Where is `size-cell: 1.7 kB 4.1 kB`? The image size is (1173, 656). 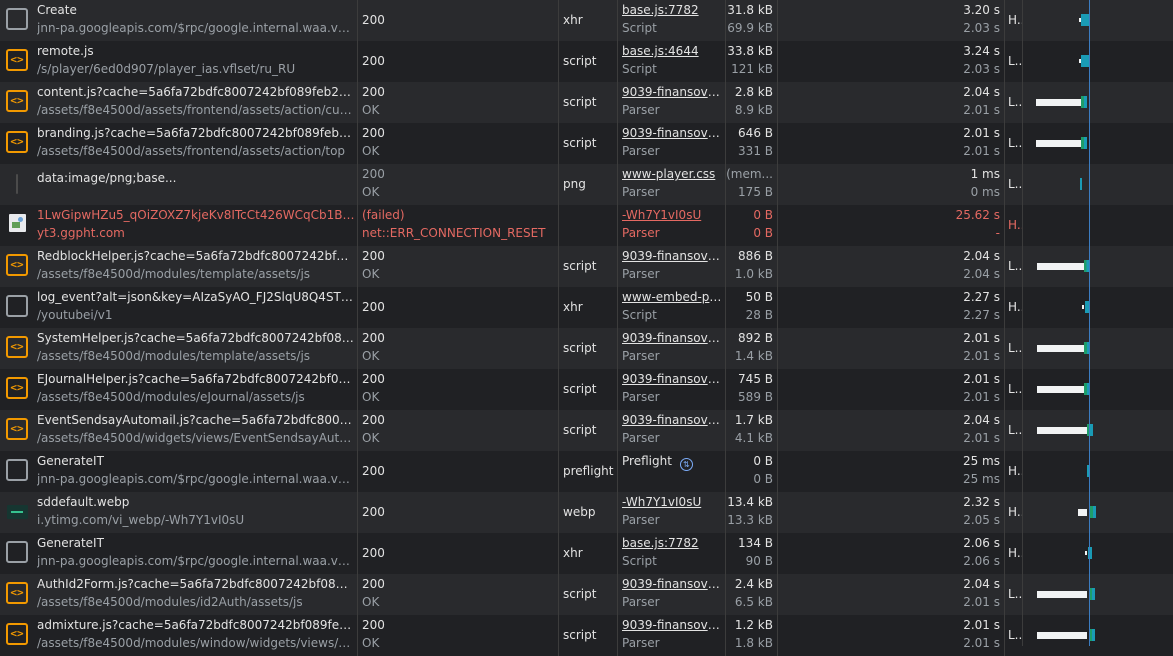 size-cell: 1.7 kB 4.1 kB is located at coordinates (751, 430).